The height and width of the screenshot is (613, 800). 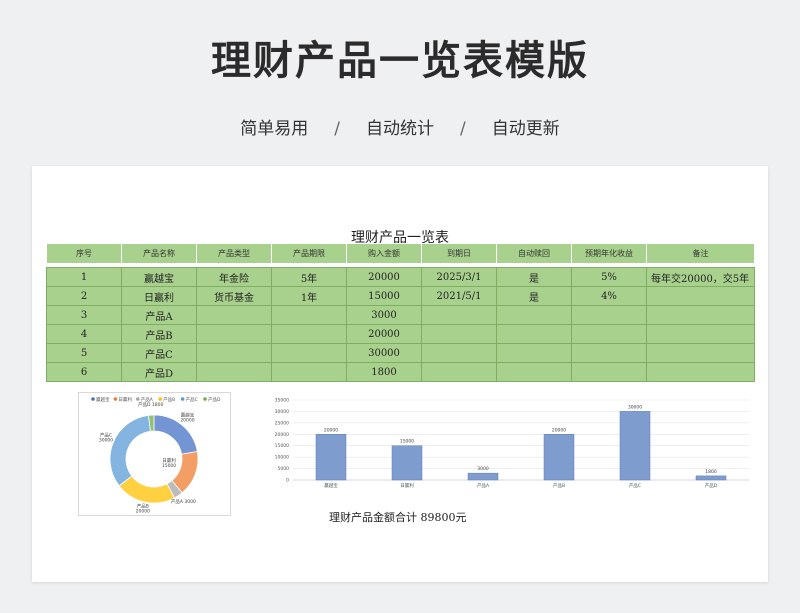 I want to click on table-cell: 15000, so click(x=384, y=296).